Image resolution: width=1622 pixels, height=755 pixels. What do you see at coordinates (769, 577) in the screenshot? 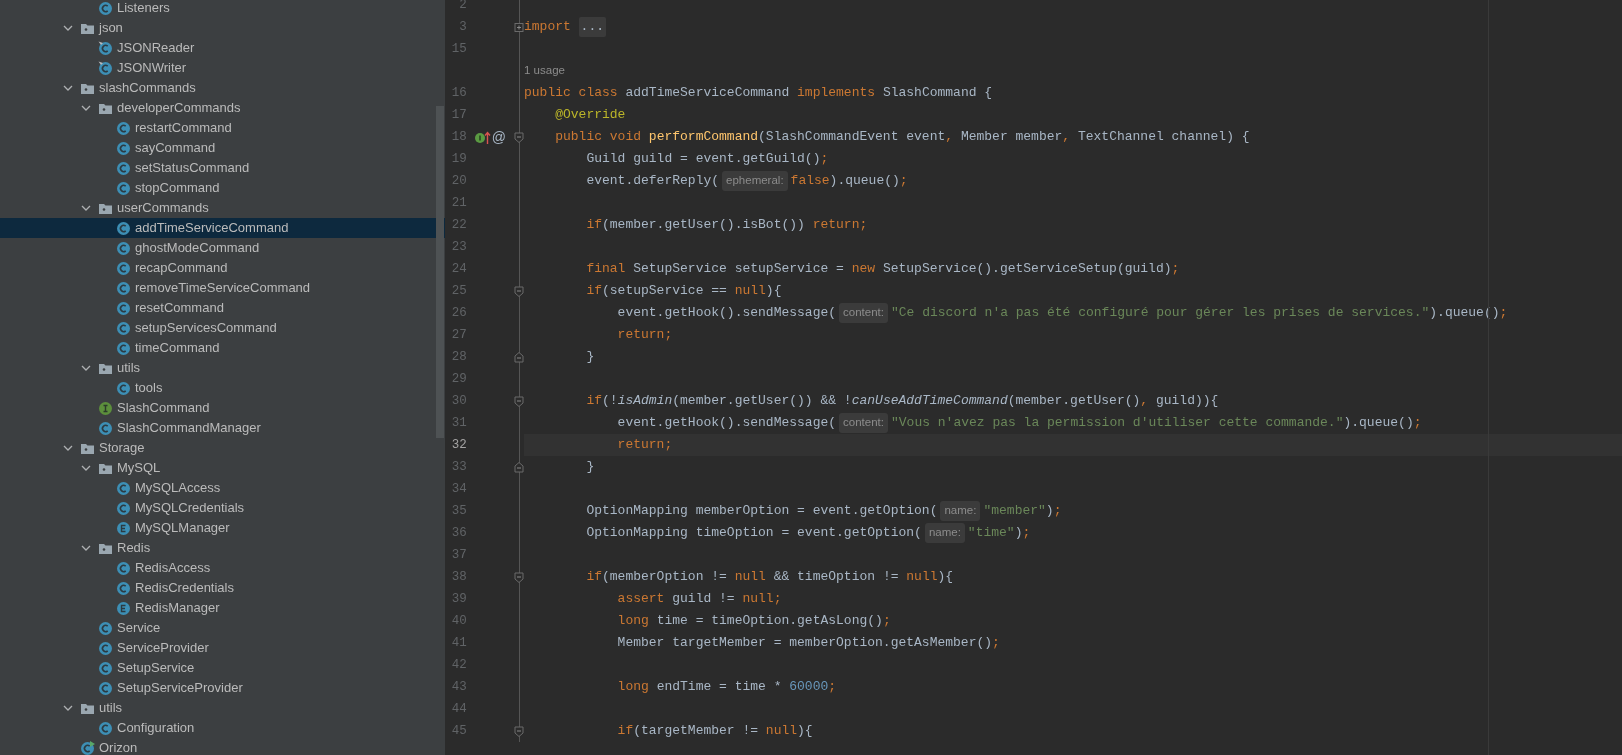
I see `code-text: if(memberOption != null && timeOption != null){` at bounding box center [769, 577].